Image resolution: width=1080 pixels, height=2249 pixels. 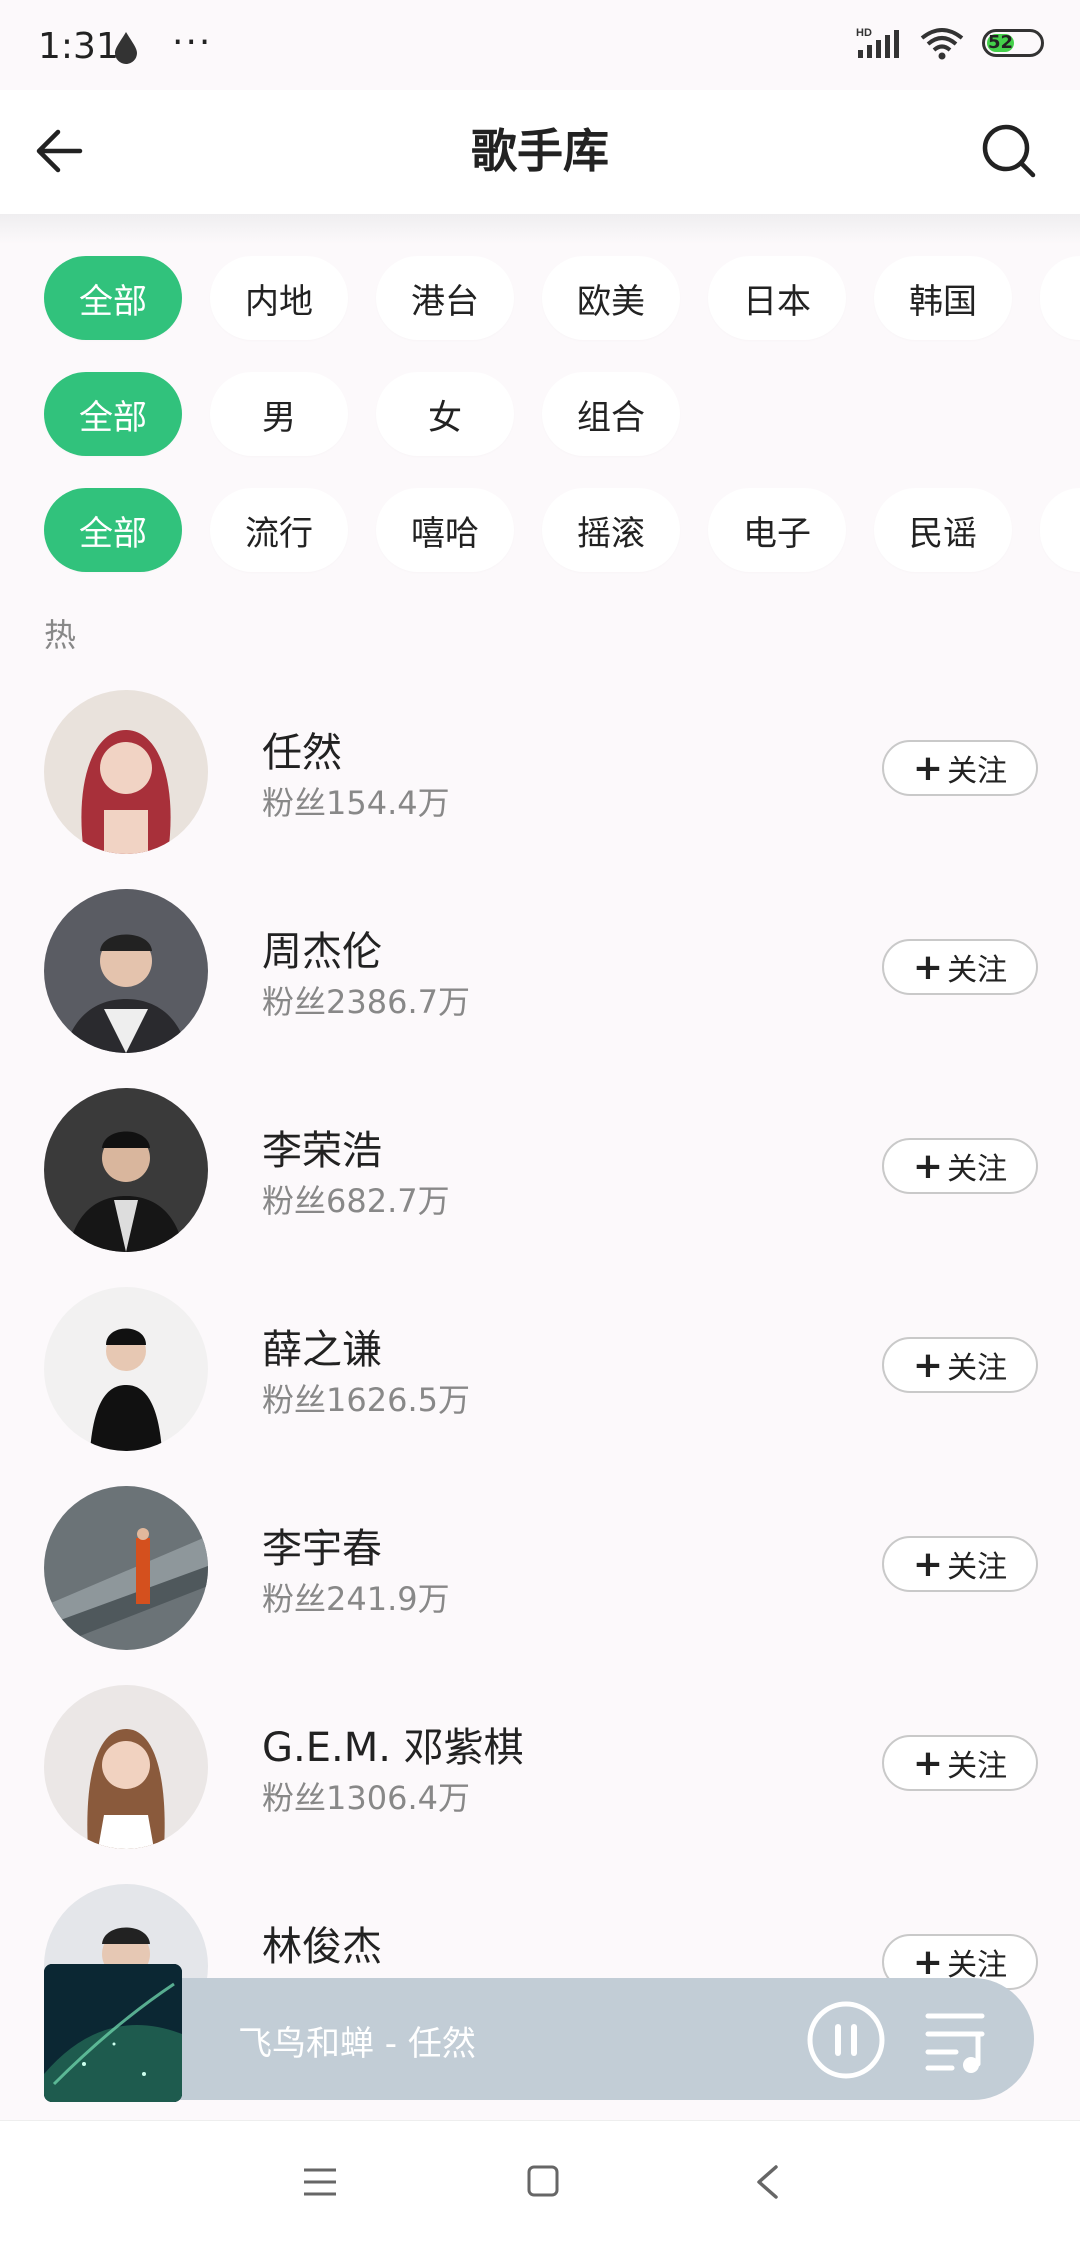 I want to click on artist-name: 任然, so click(x=302, y=753).